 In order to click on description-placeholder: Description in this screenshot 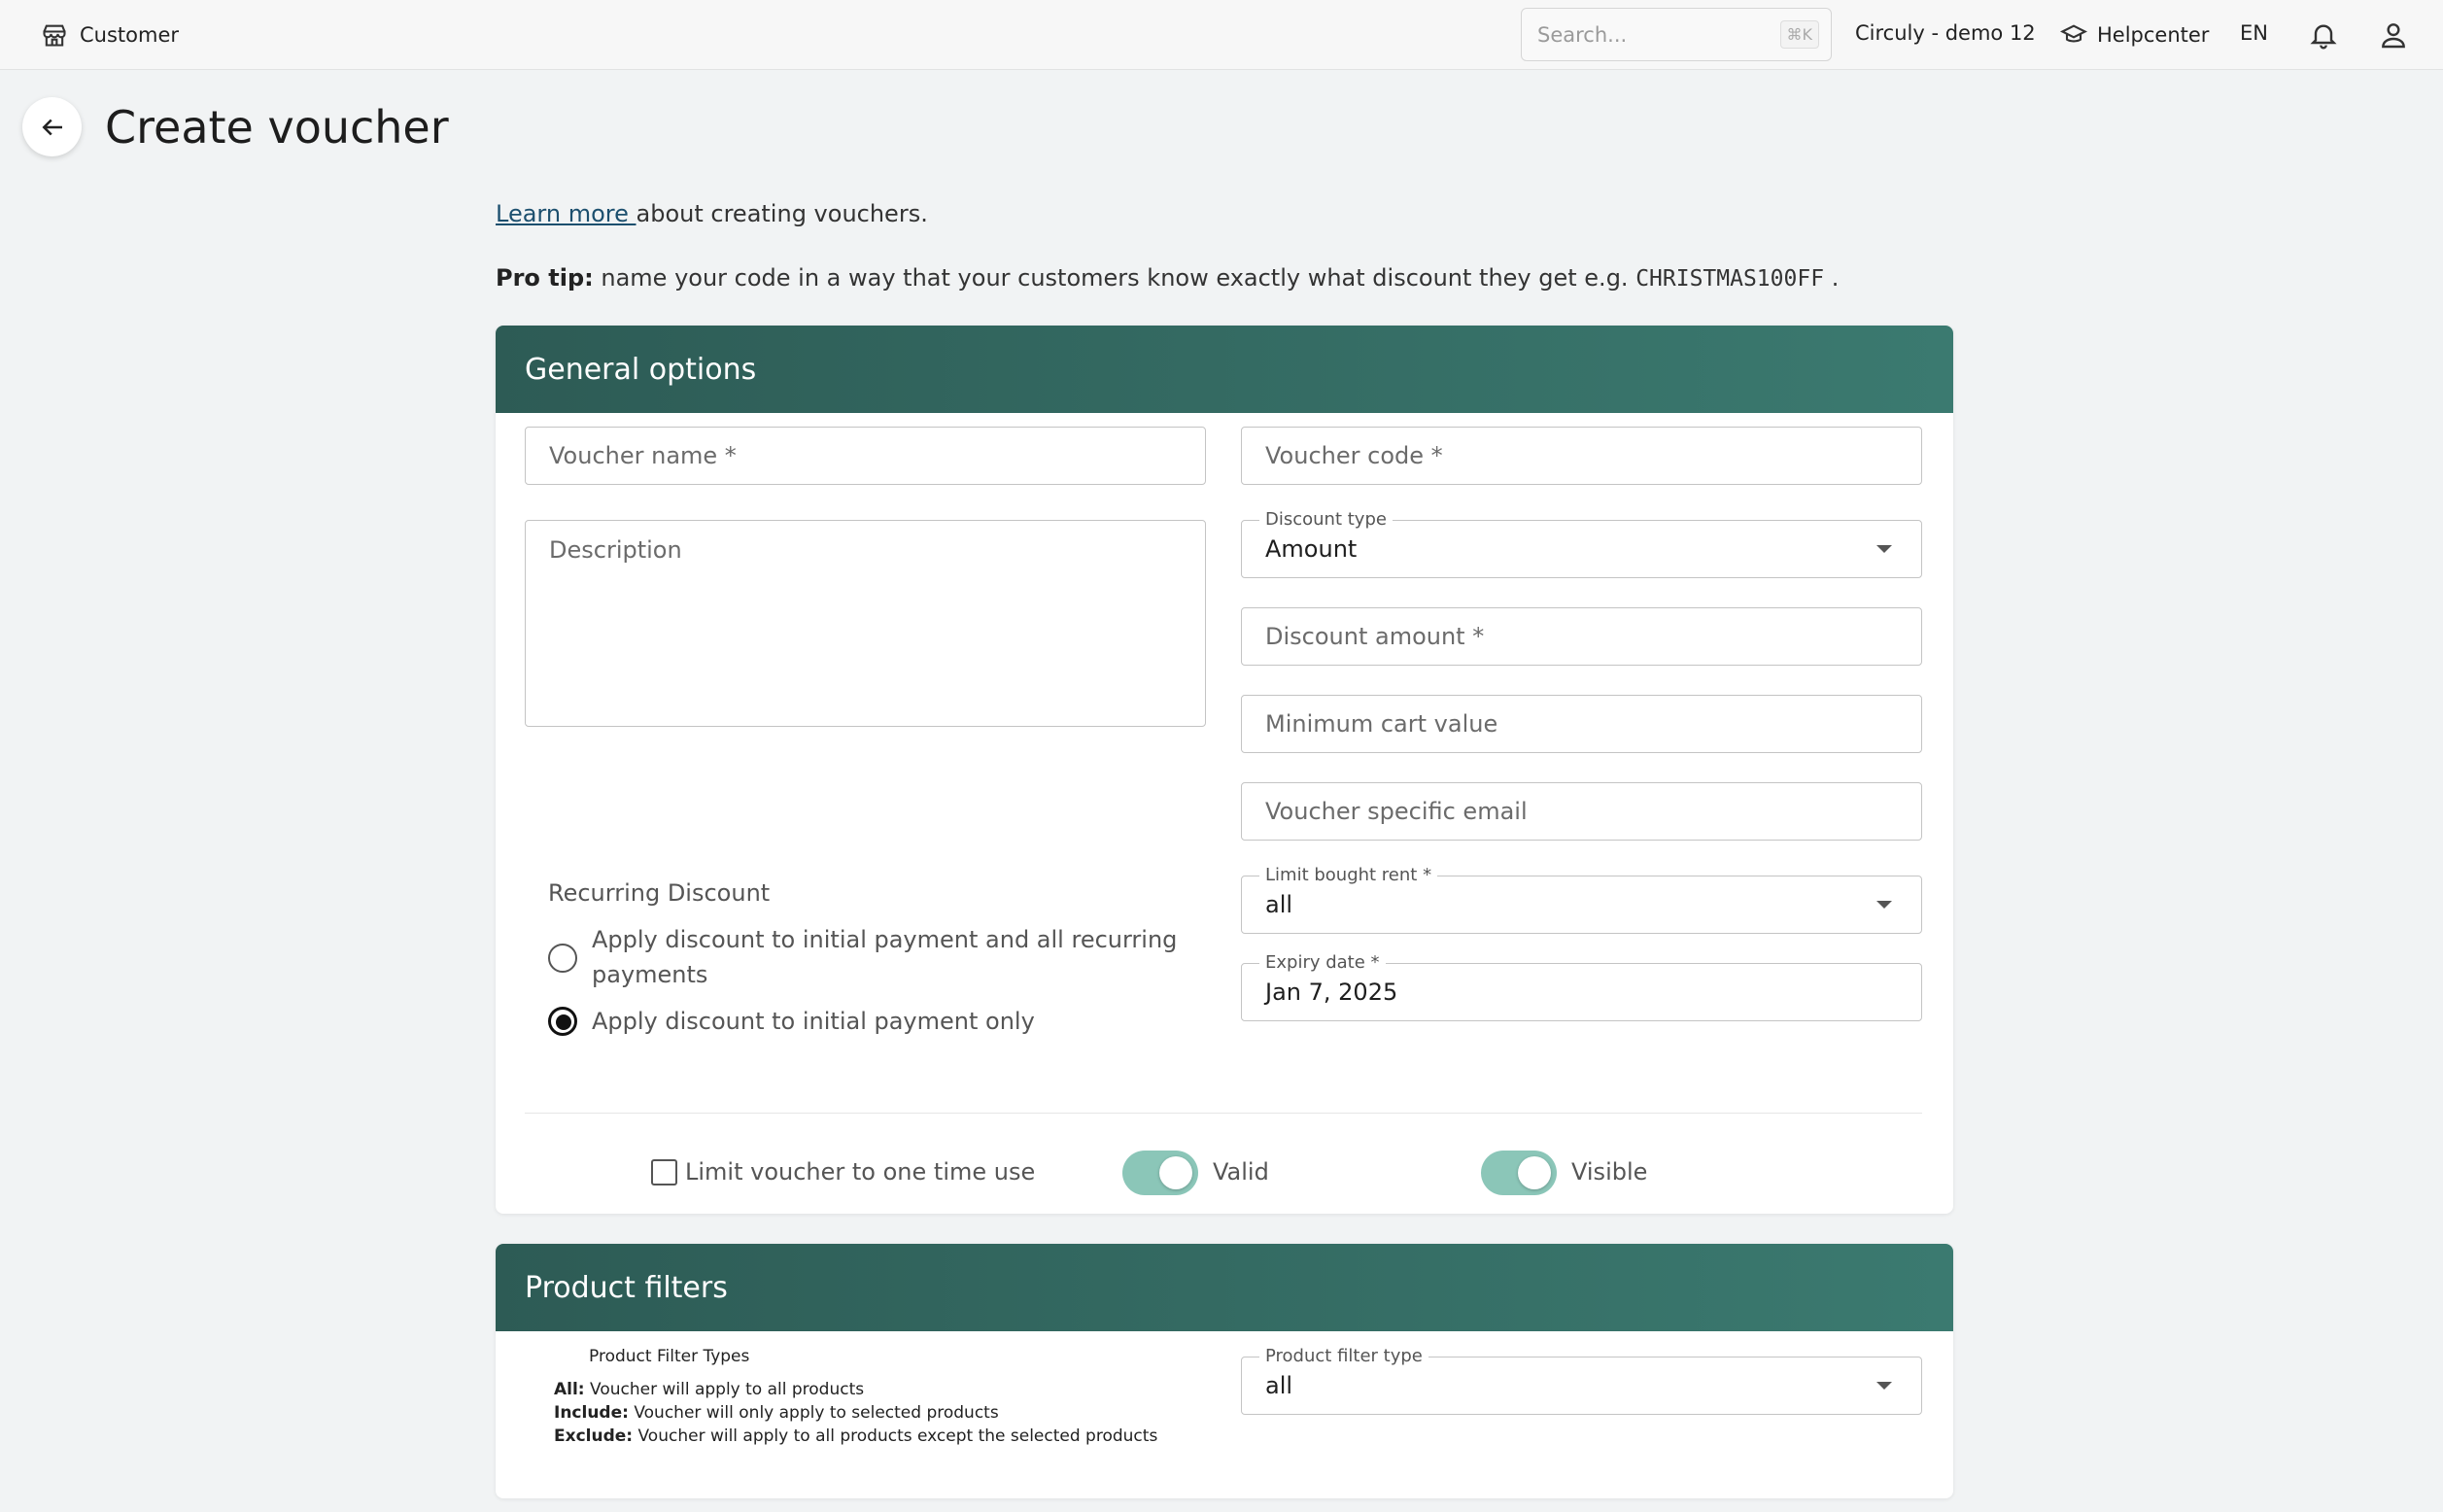, I will do `click(615, 550)`.